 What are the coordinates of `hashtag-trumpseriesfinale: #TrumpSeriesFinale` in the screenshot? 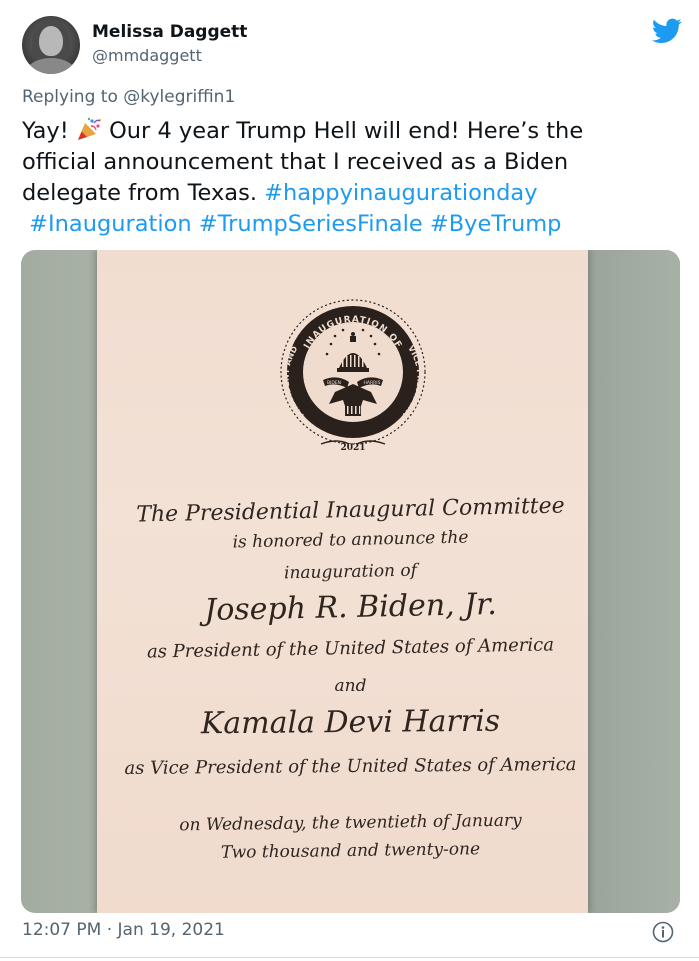 It's located at (311, 224).